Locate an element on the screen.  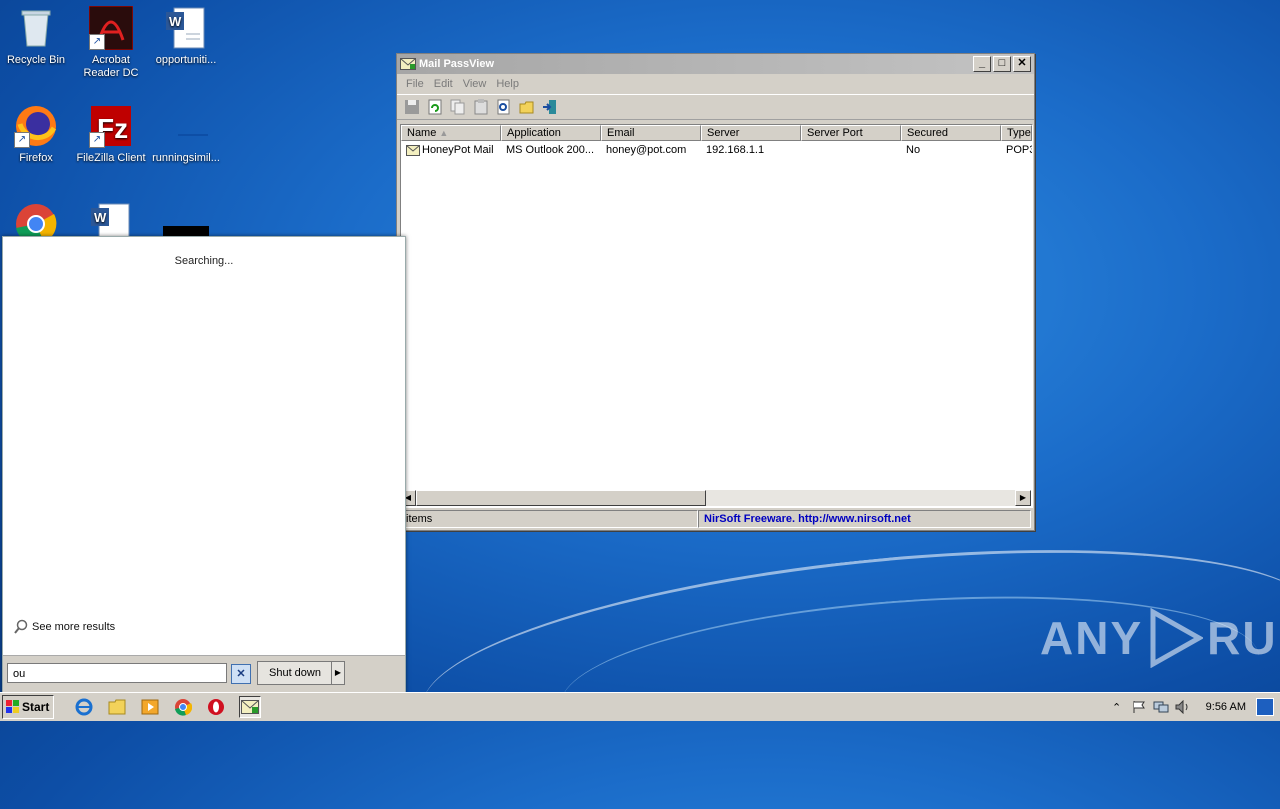
cell-server-port is located at coordinates (851, 150).